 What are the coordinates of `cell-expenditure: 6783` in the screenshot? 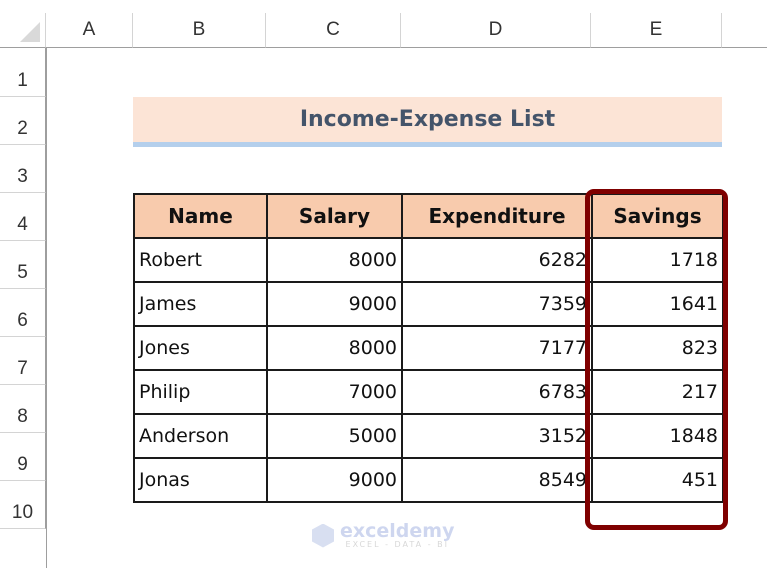 It's located at (497, 392).